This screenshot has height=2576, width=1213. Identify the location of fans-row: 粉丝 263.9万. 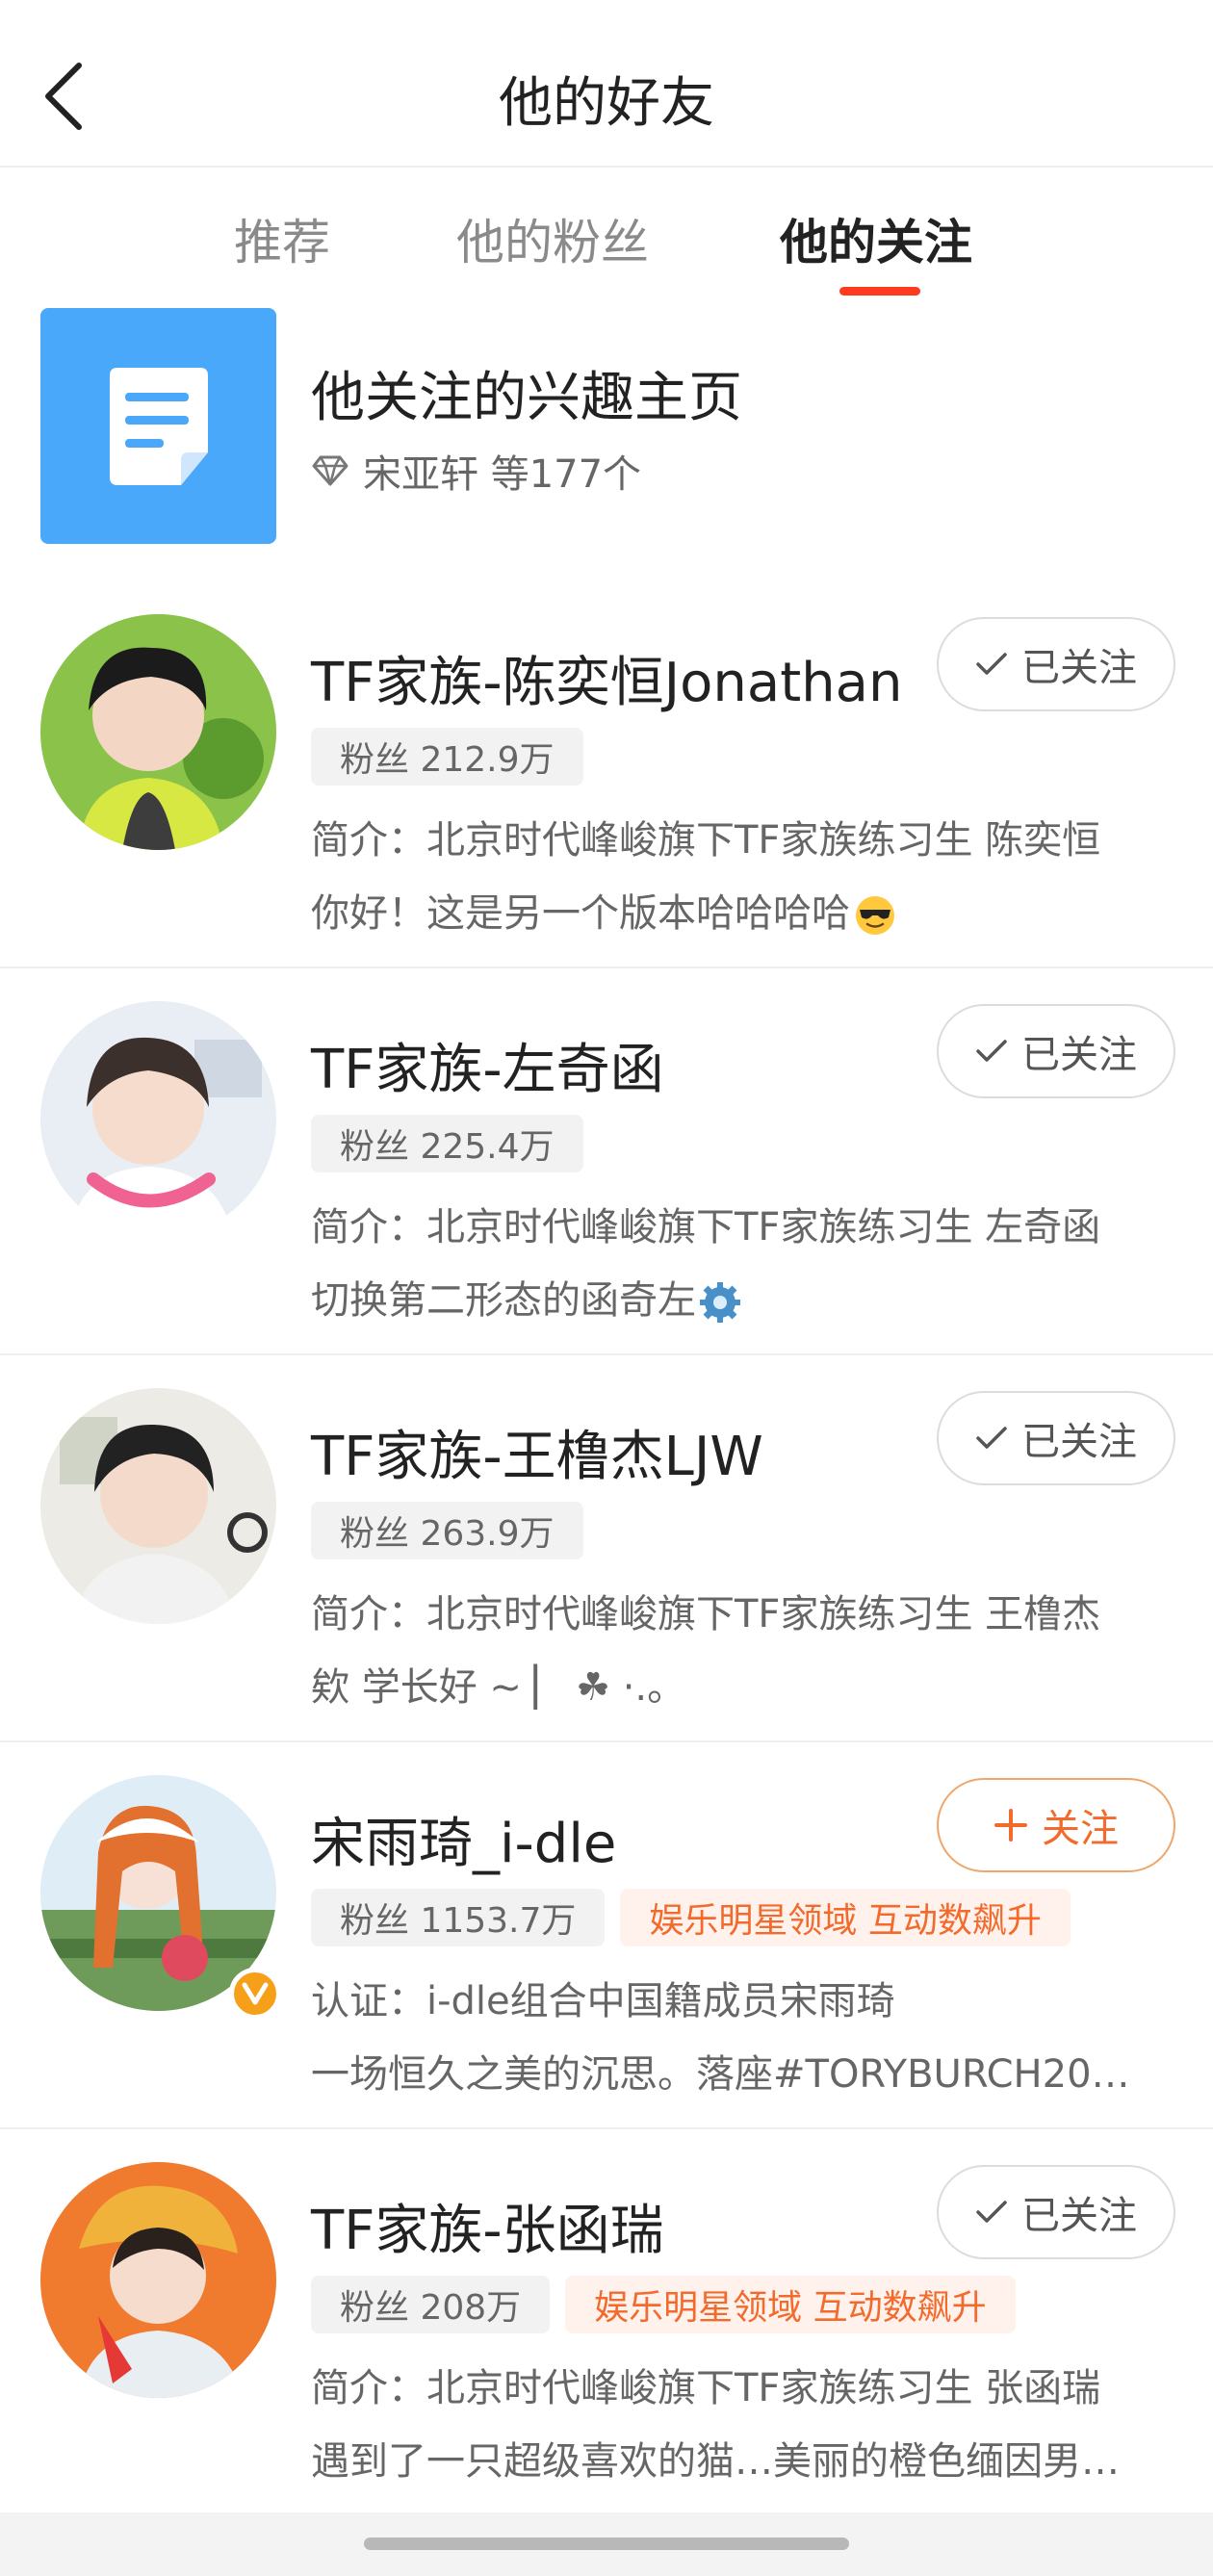
(447, 1530).